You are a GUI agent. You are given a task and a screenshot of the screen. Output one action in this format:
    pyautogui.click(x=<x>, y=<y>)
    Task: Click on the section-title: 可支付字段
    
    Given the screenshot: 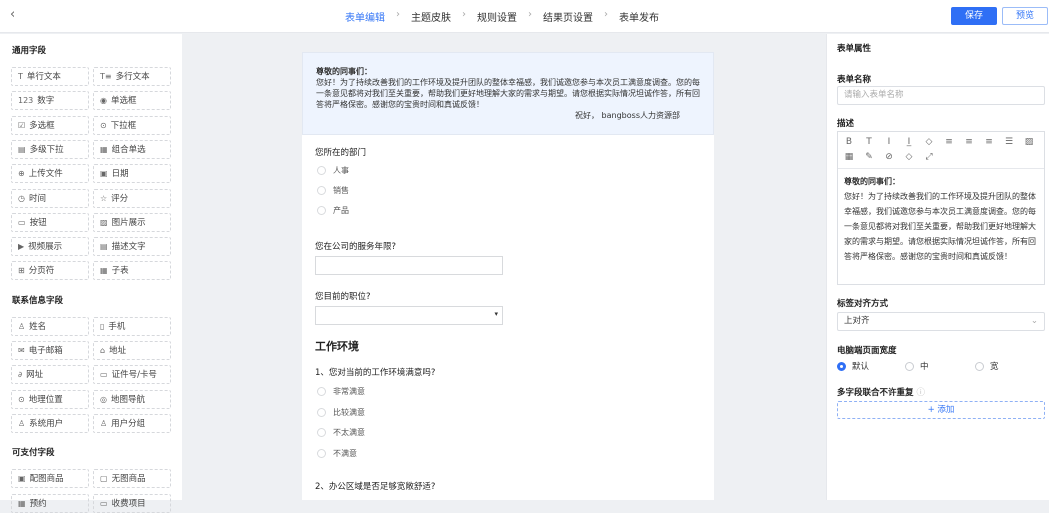 What is the action you would take?
    pyautogui.click(x=33, y=453)
    